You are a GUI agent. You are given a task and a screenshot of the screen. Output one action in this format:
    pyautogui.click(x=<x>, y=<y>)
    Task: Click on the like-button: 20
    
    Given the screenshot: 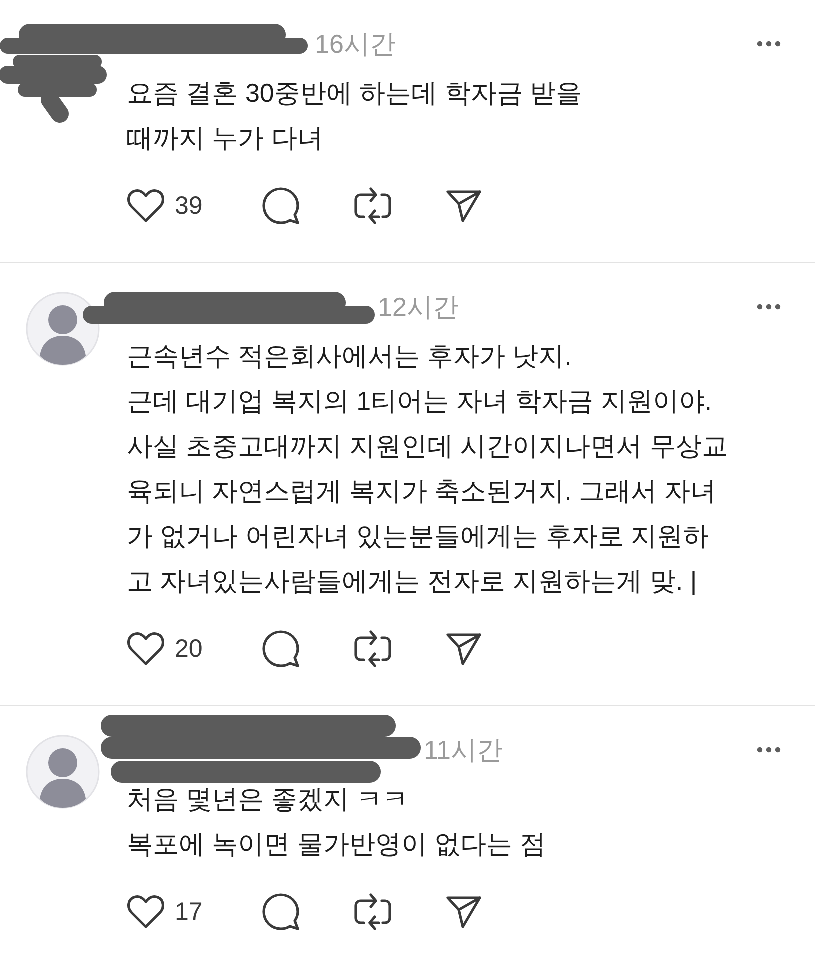 What is the action you would take?
    pyautogui.click(x=165, y=649)
    